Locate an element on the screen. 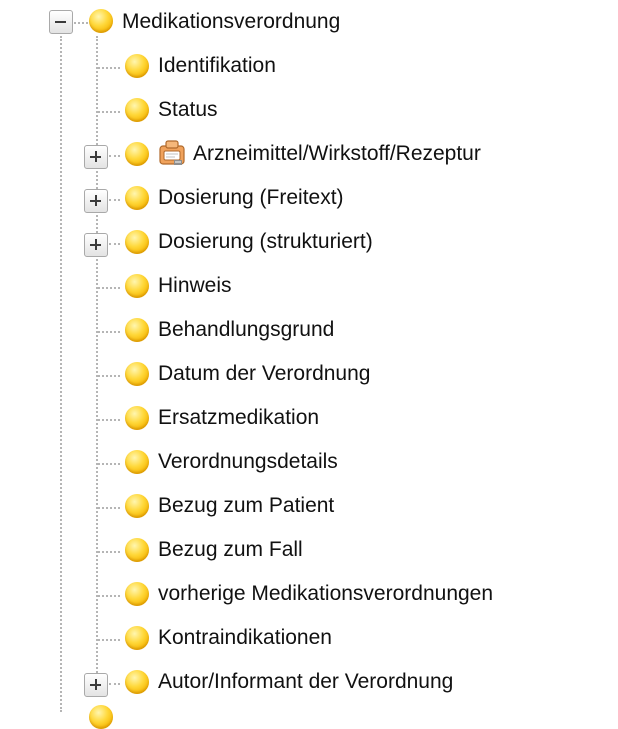 The width and height of the screenshot is (618, 729). tree-guide-line-children is located at coordinates (97, 360).